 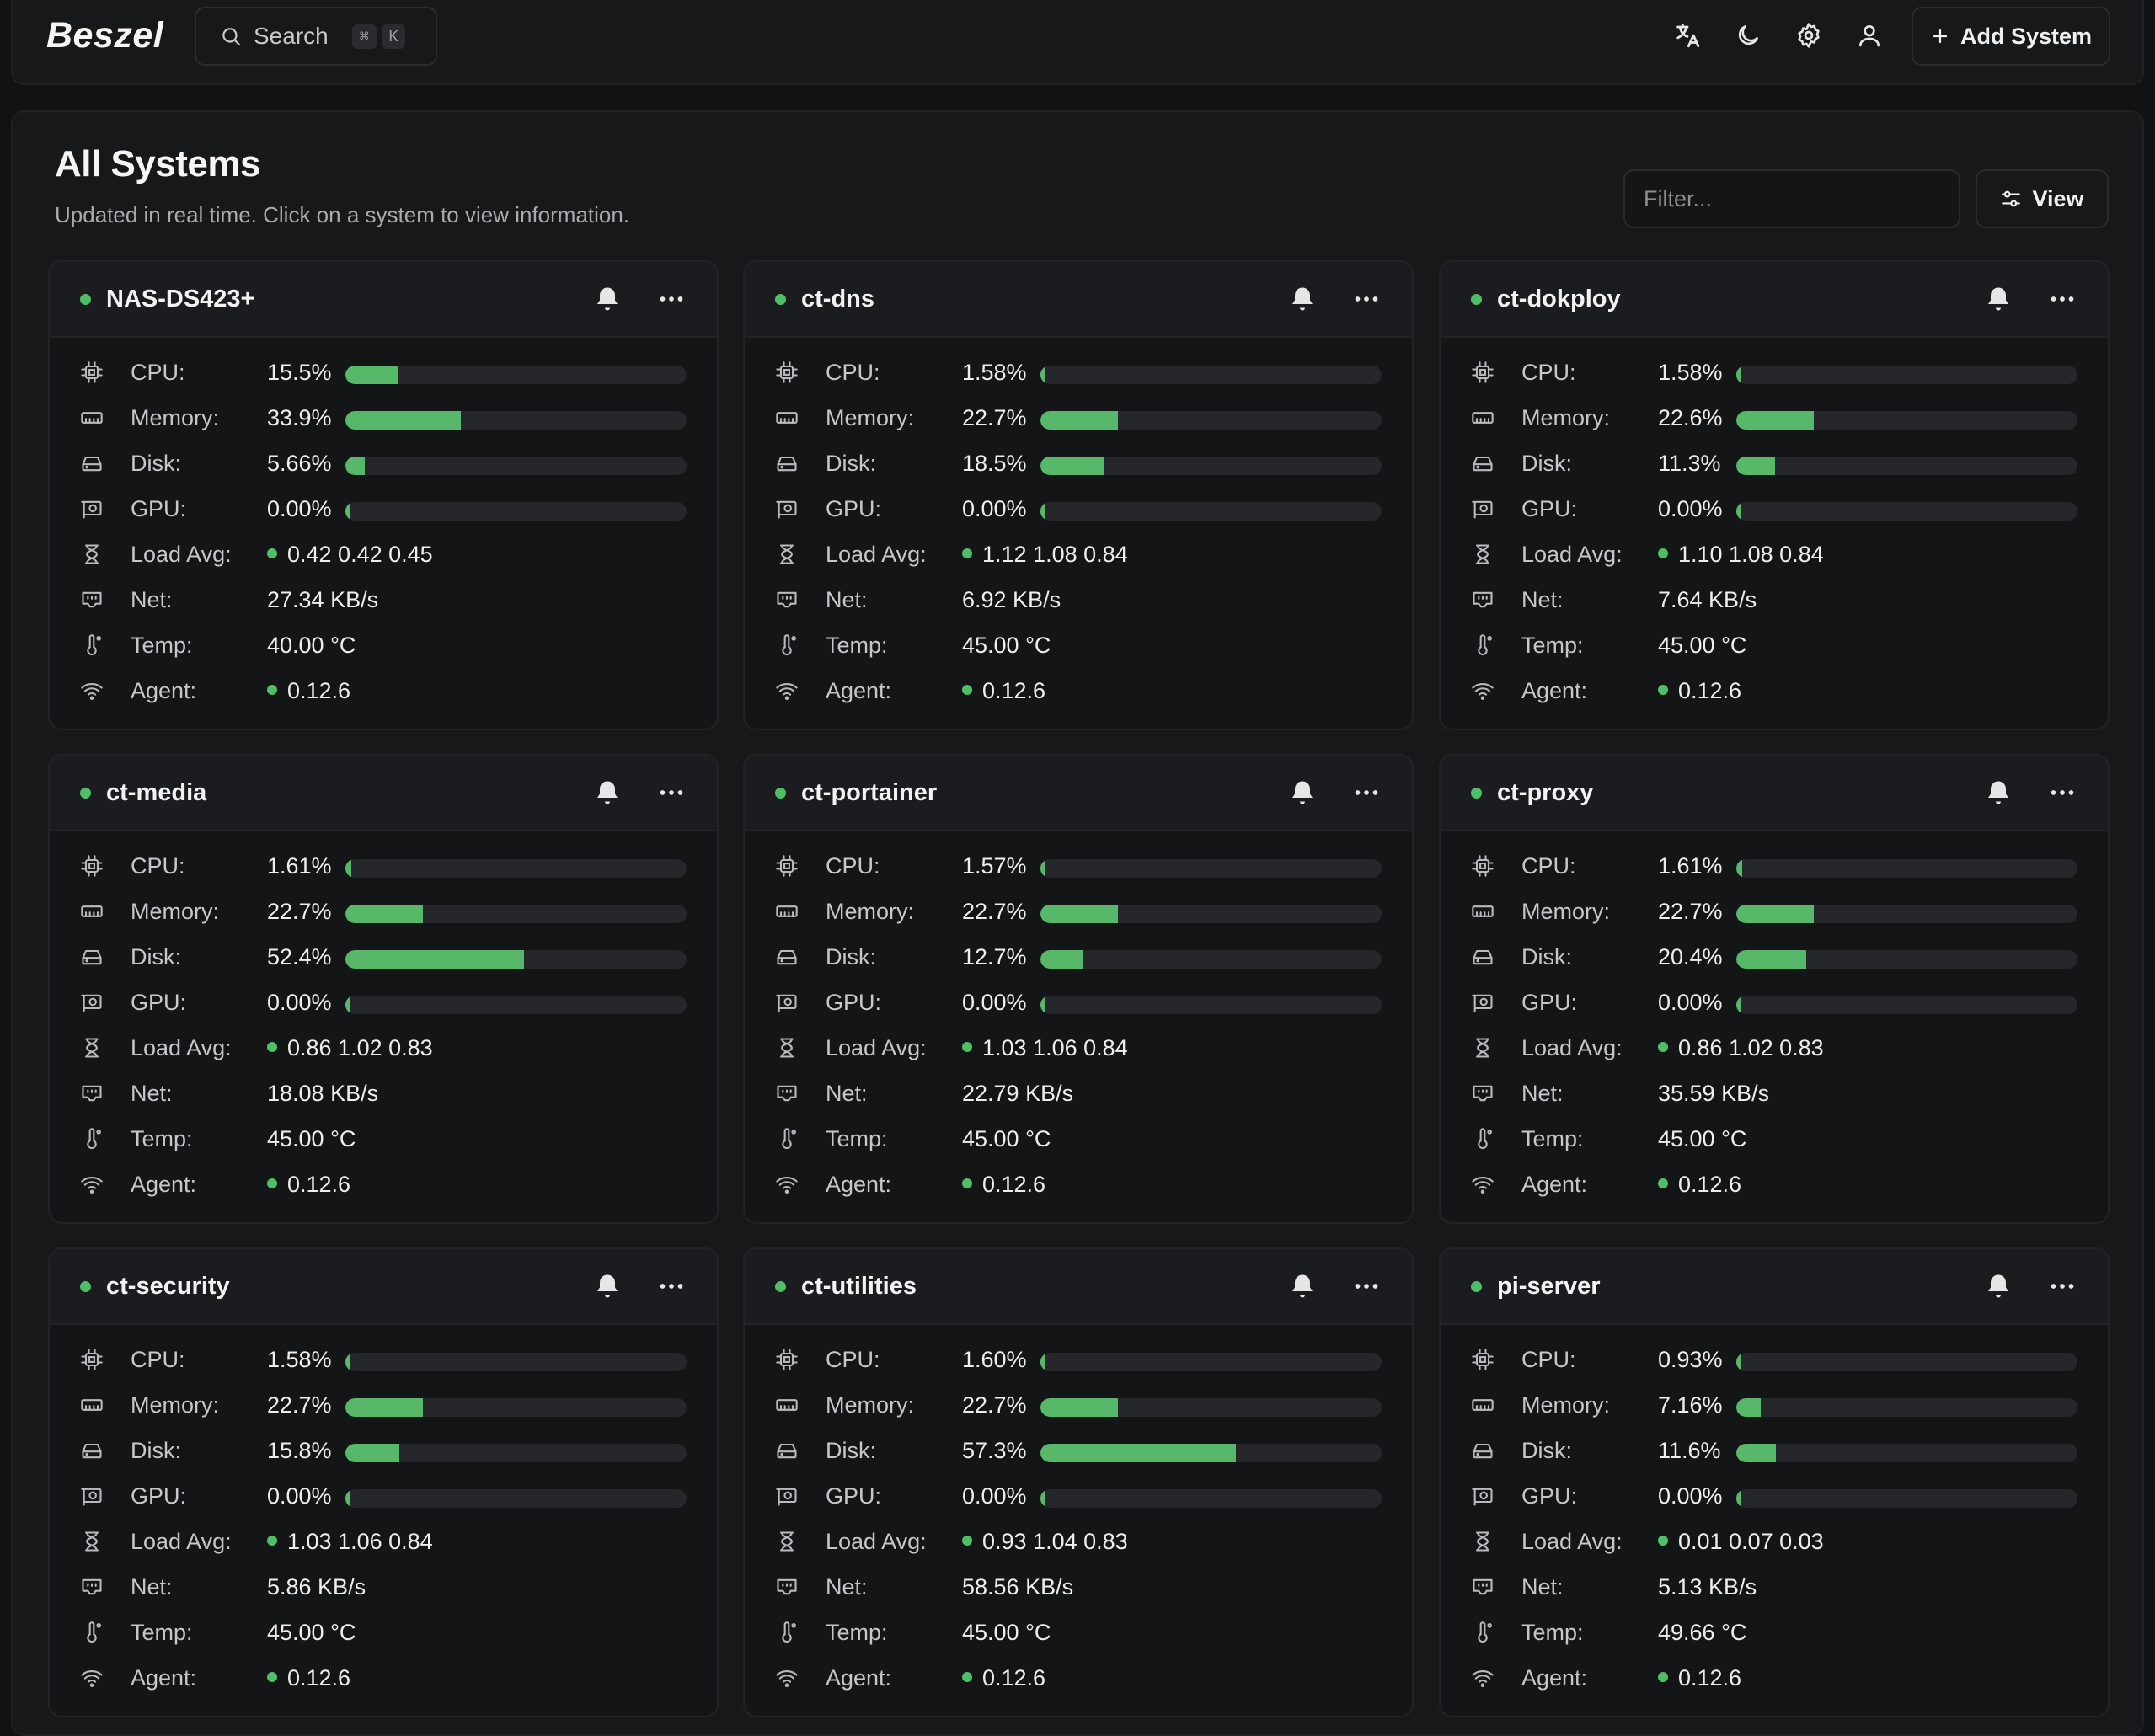 What do you see at coordinates (383, 418) in the screenshot?
I see `metric-row-memory: Memory: 33.9%` at bounding box center [383, 418].